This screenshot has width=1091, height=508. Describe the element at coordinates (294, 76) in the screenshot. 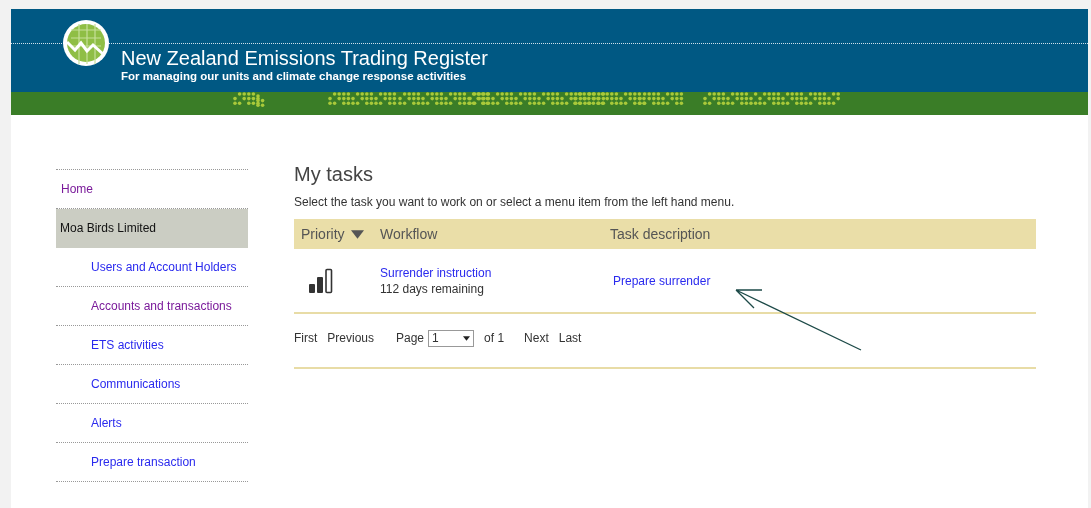

I see `site-subtitle: For managing our units and climate change response activities` at that location.